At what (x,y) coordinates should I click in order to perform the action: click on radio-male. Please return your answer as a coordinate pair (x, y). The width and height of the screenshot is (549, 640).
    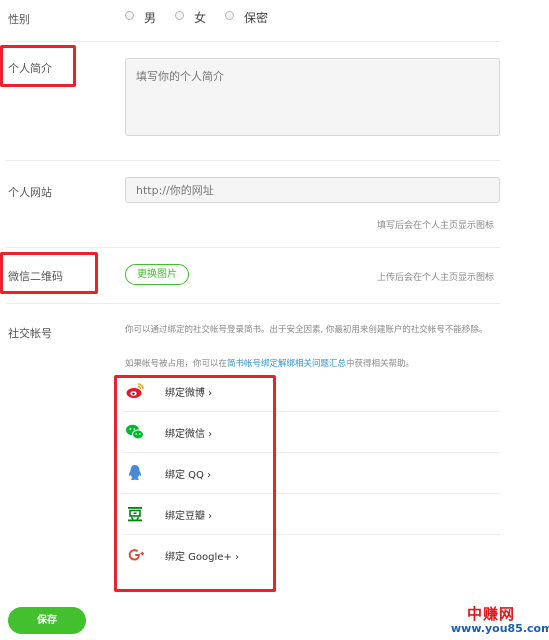
    Looking at the image, I should click on (129, 15).